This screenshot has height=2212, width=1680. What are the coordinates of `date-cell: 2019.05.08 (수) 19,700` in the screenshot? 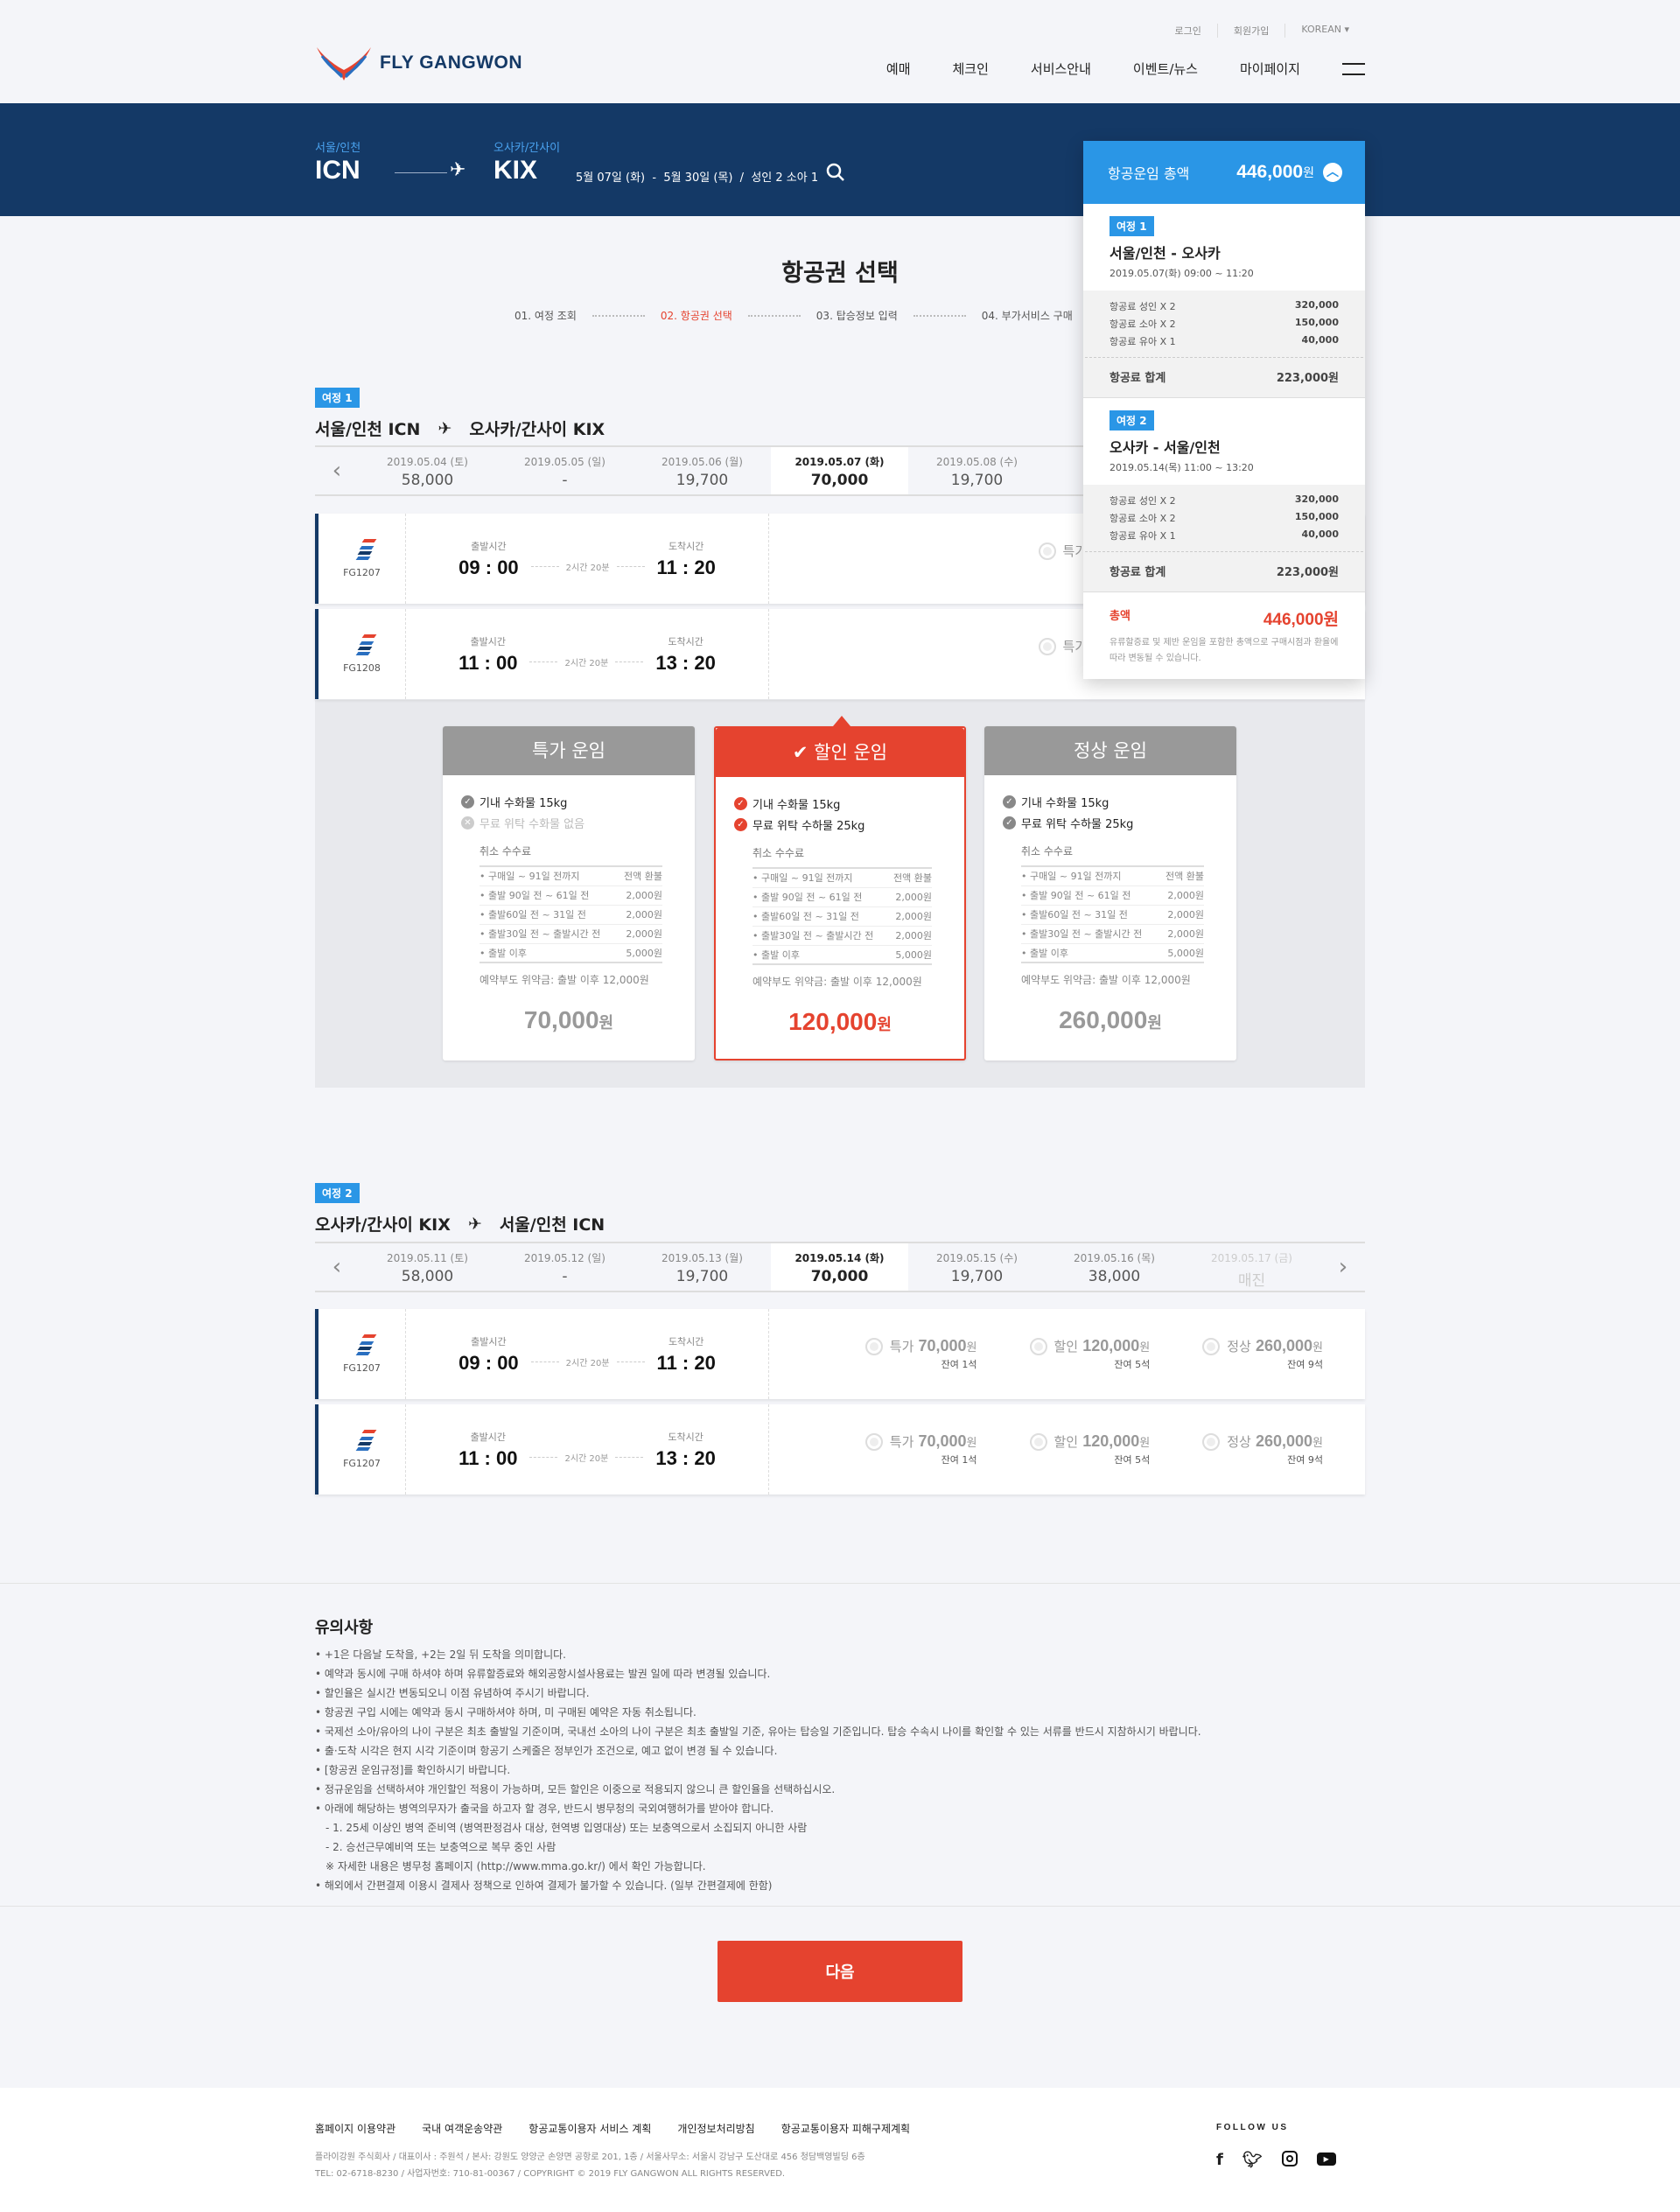 It's located at (977, 470).